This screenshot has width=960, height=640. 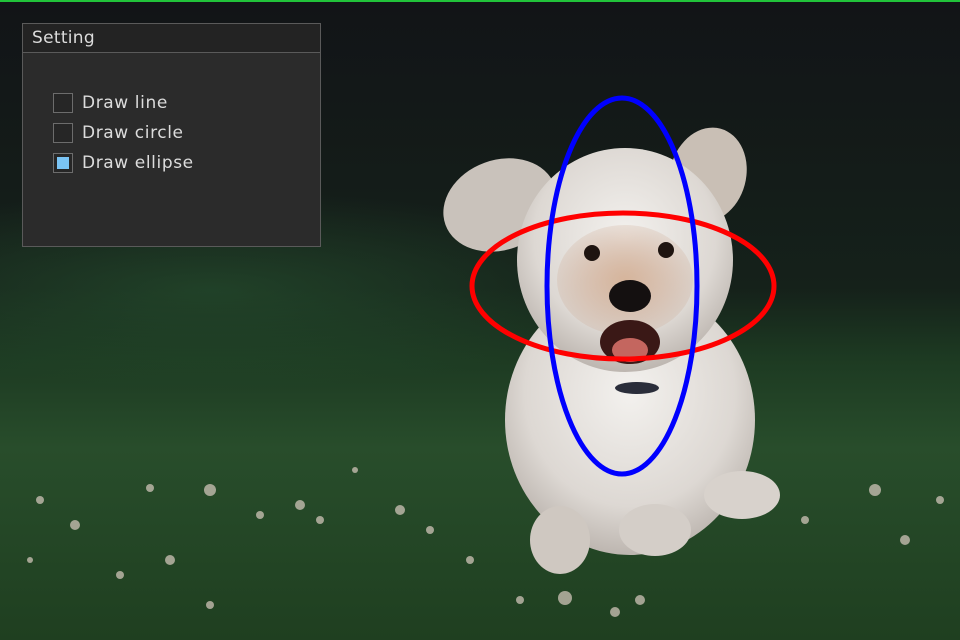 I want to click on settings-panel-title: Setting, so click(x=171, y=38).